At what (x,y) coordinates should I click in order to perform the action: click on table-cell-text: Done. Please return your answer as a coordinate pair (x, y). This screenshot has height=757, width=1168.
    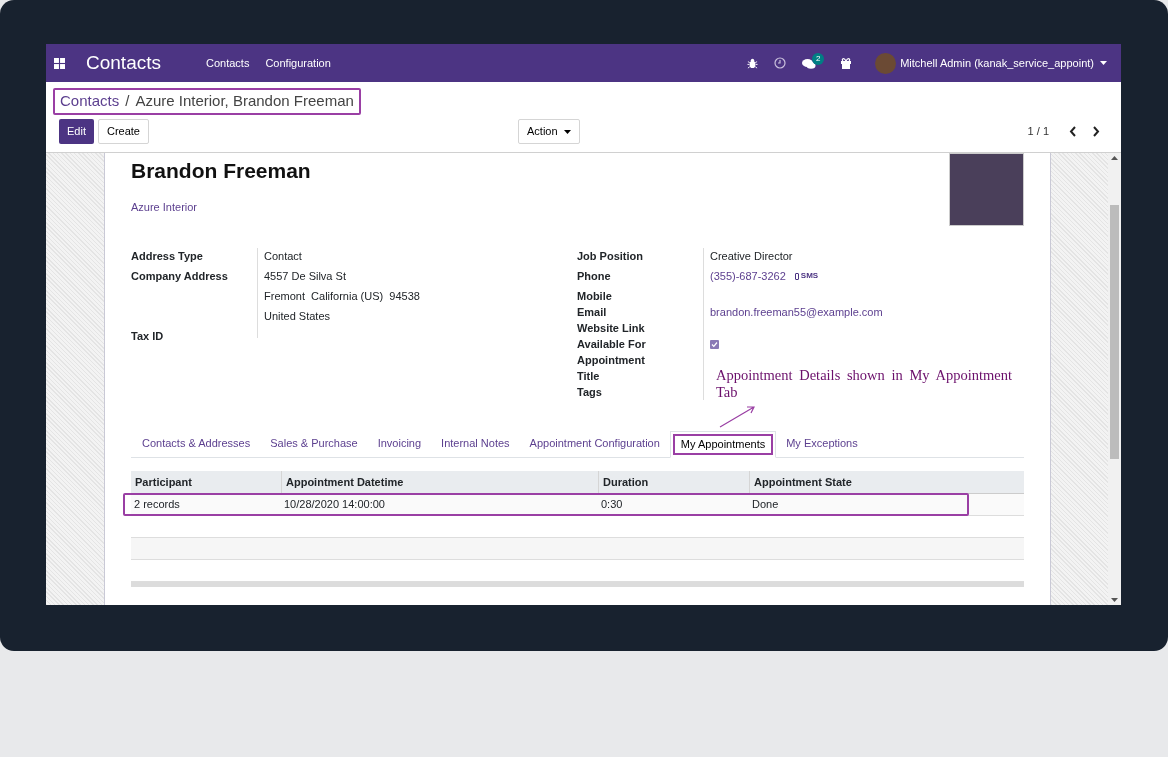
    Looking at the image, I should click on (765, 505).